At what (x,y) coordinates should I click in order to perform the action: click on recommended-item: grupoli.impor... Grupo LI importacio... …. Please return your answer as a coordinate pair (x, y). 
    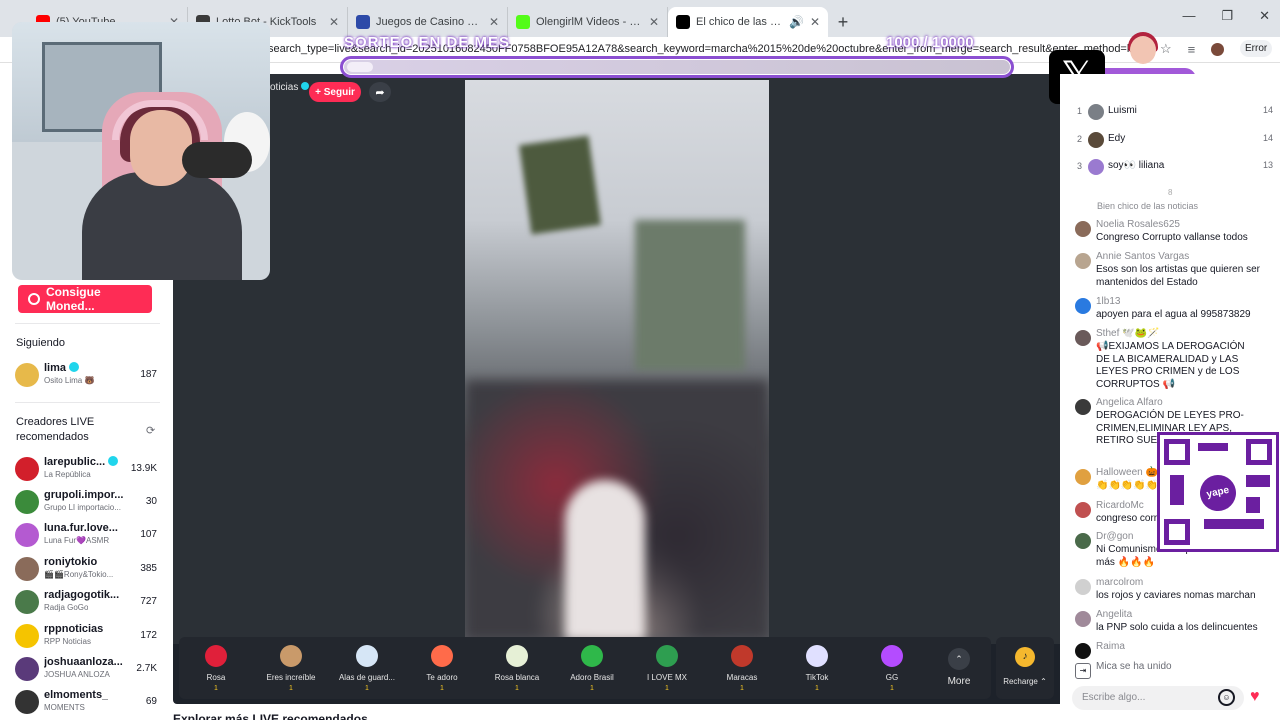
    Looking at the image, I should click on (86, 503).